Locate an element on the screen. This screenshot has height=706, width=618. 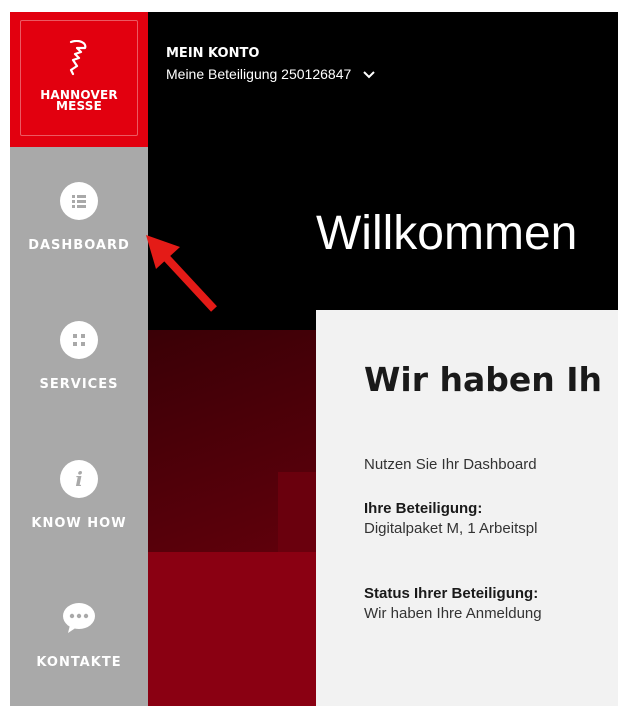
status-value: Wir haben Ihre Anmeldung is located at coordinates (453, 613).